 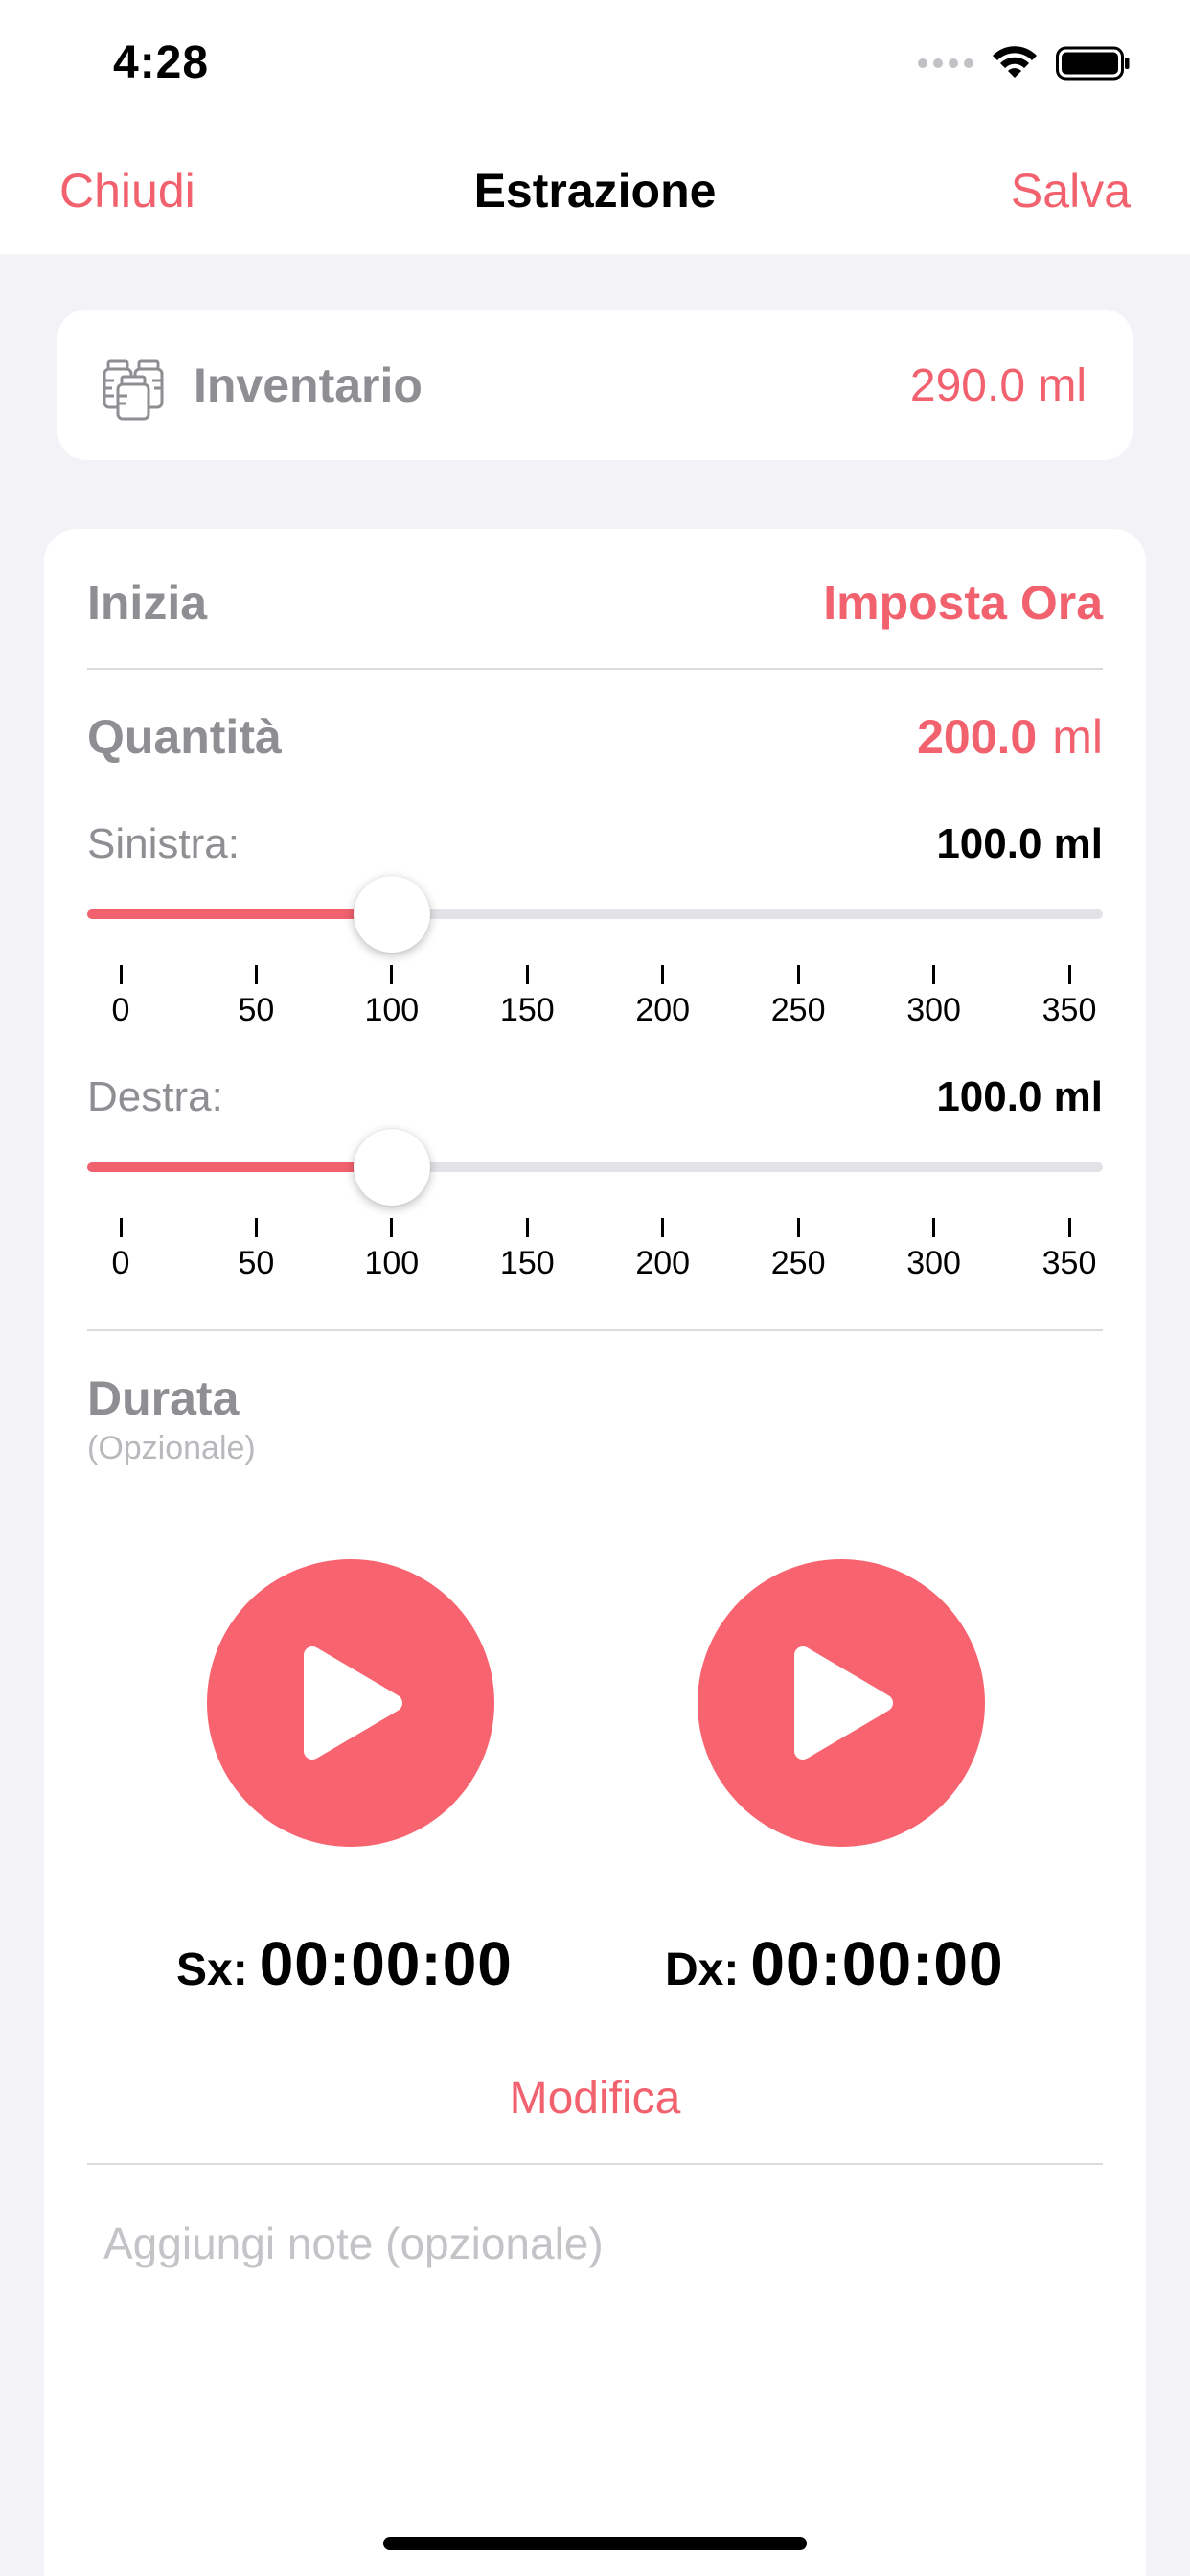 What do you see at coordinates (595, 1167) in the screenshot?
I see `right-quantity-slider` at bounding box center [595, 1167].